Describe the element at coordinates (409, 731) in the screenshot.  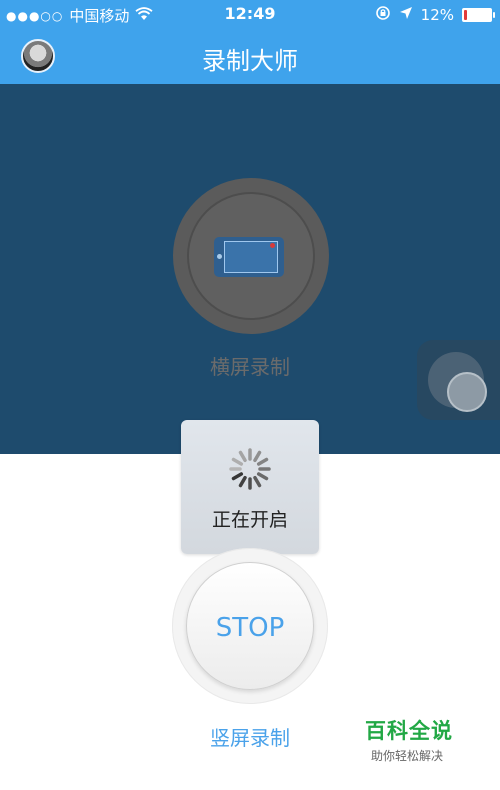
I see `watermark-title: 百科全说` at that location.